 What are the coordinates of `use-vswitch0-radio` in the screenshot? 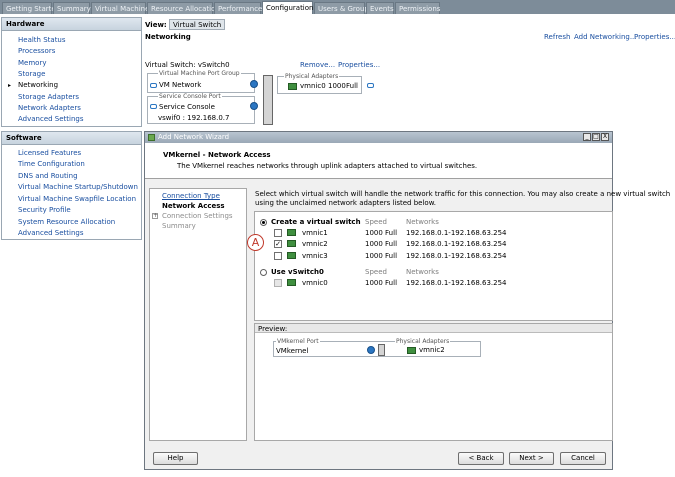 It's located at (263, 272).